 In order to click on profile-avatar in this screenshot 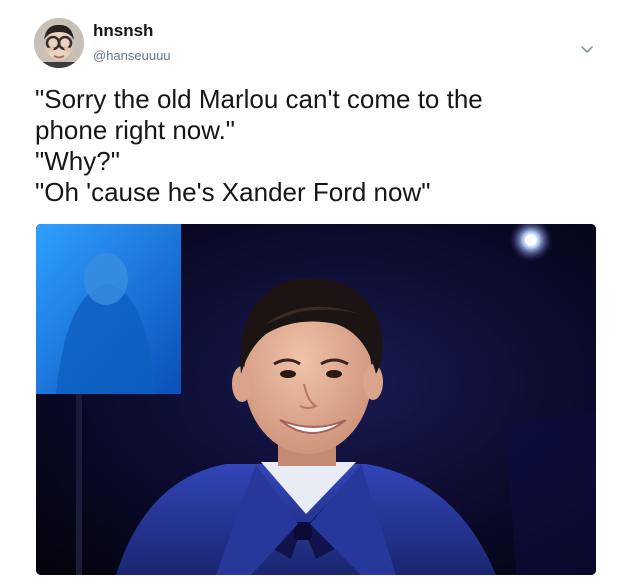, I will do `click(59, 43)`.